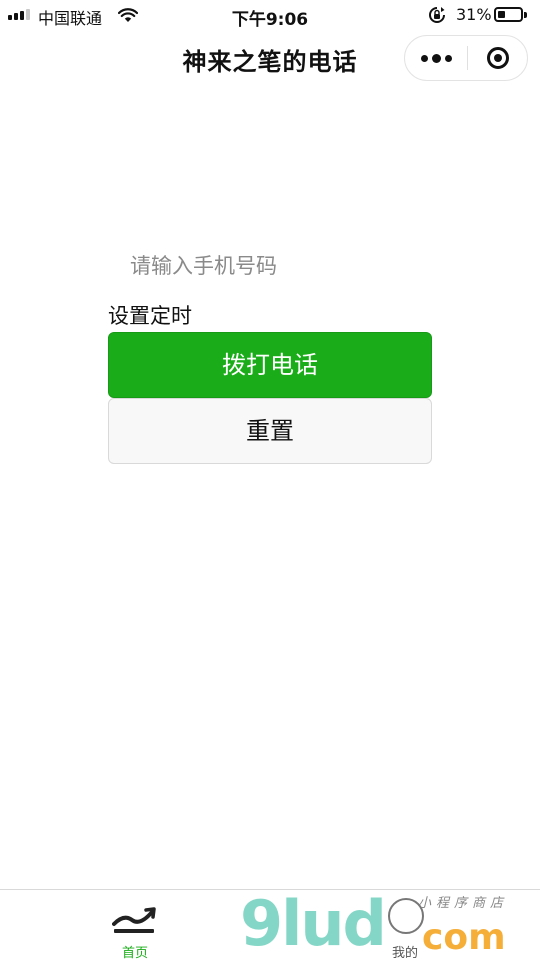 The width and height of the screenshot is (540, 961). What do you see at coordinates (270, 431) in the screenshot?
I see `reset-button: 重置` at bounding box center [270, 431].